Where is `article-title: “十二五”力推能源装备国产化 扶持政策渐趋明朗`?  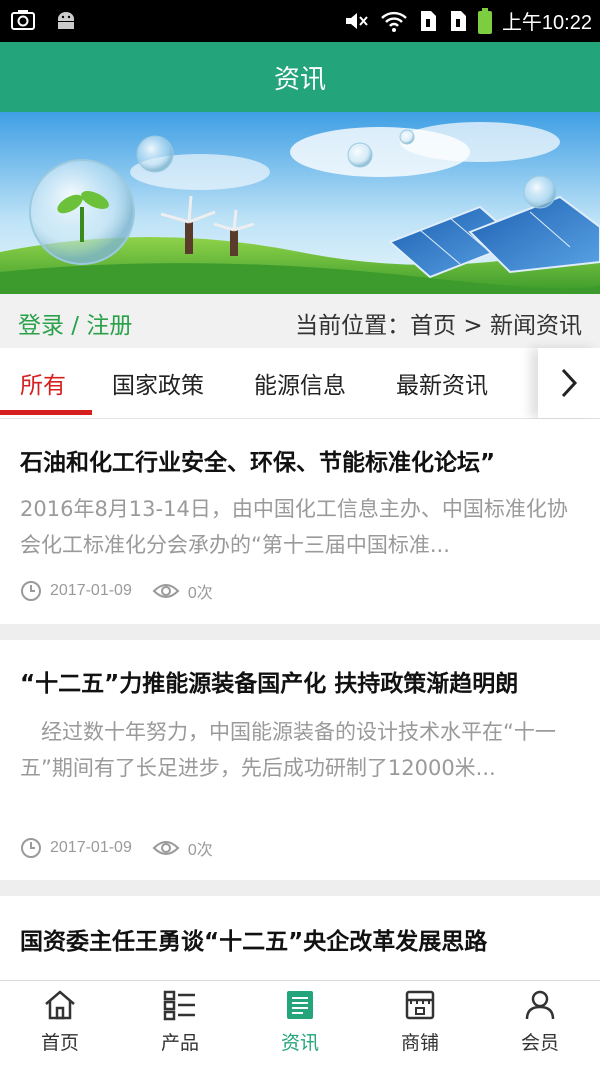 article-title: “十二五”力推能源装备国产化 扶持政策渐趋明朗 is located at coordinates (300, 681).